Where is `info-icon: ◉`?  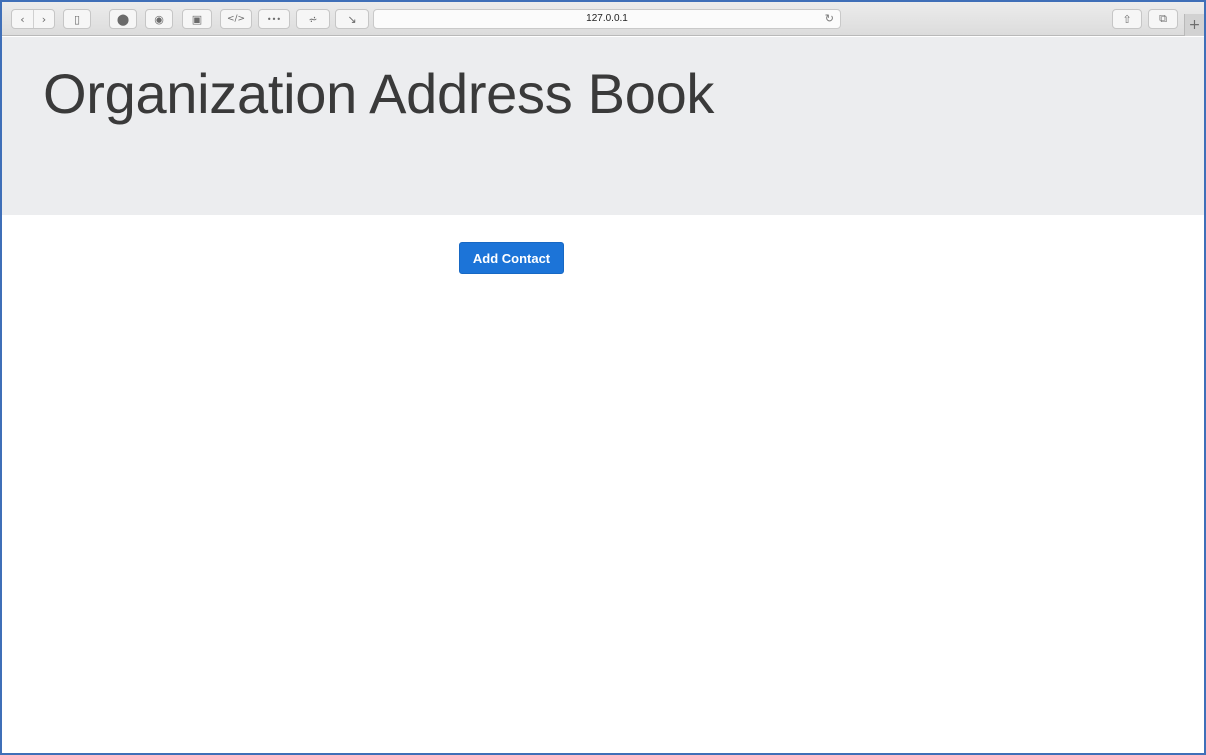 info-icon: ◉ is located at coordinates (159, 19).